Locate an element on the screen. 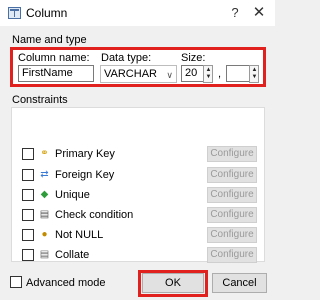 Image resolution: width=320 pixels, height=300 pixels. chevron-down-icon: ∨ is located at coordinates (169, 75).